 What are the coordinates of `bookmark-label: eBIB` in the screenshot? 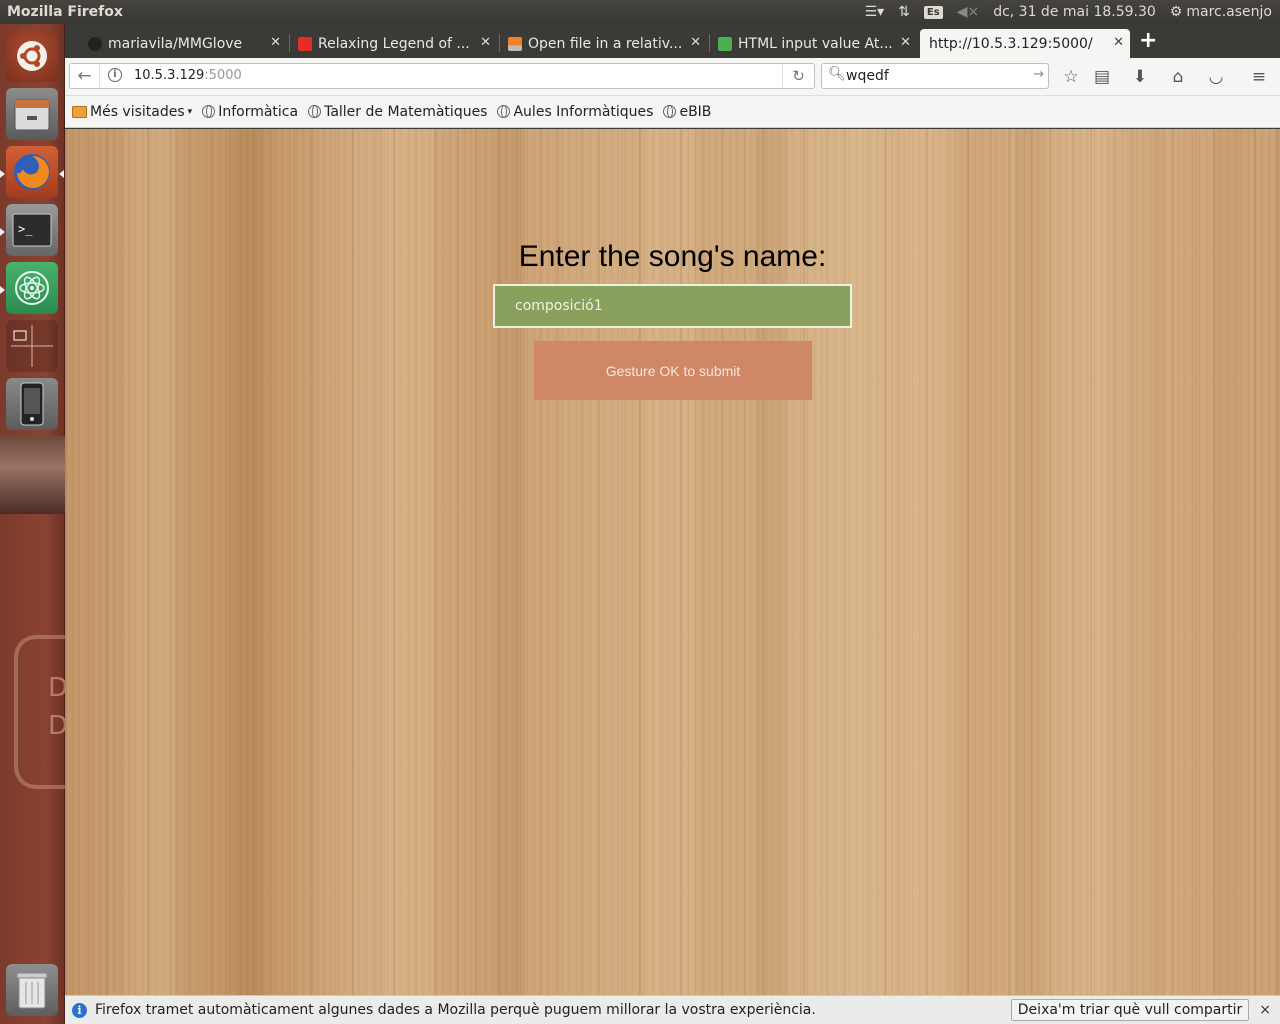 It's located at (695, 111).